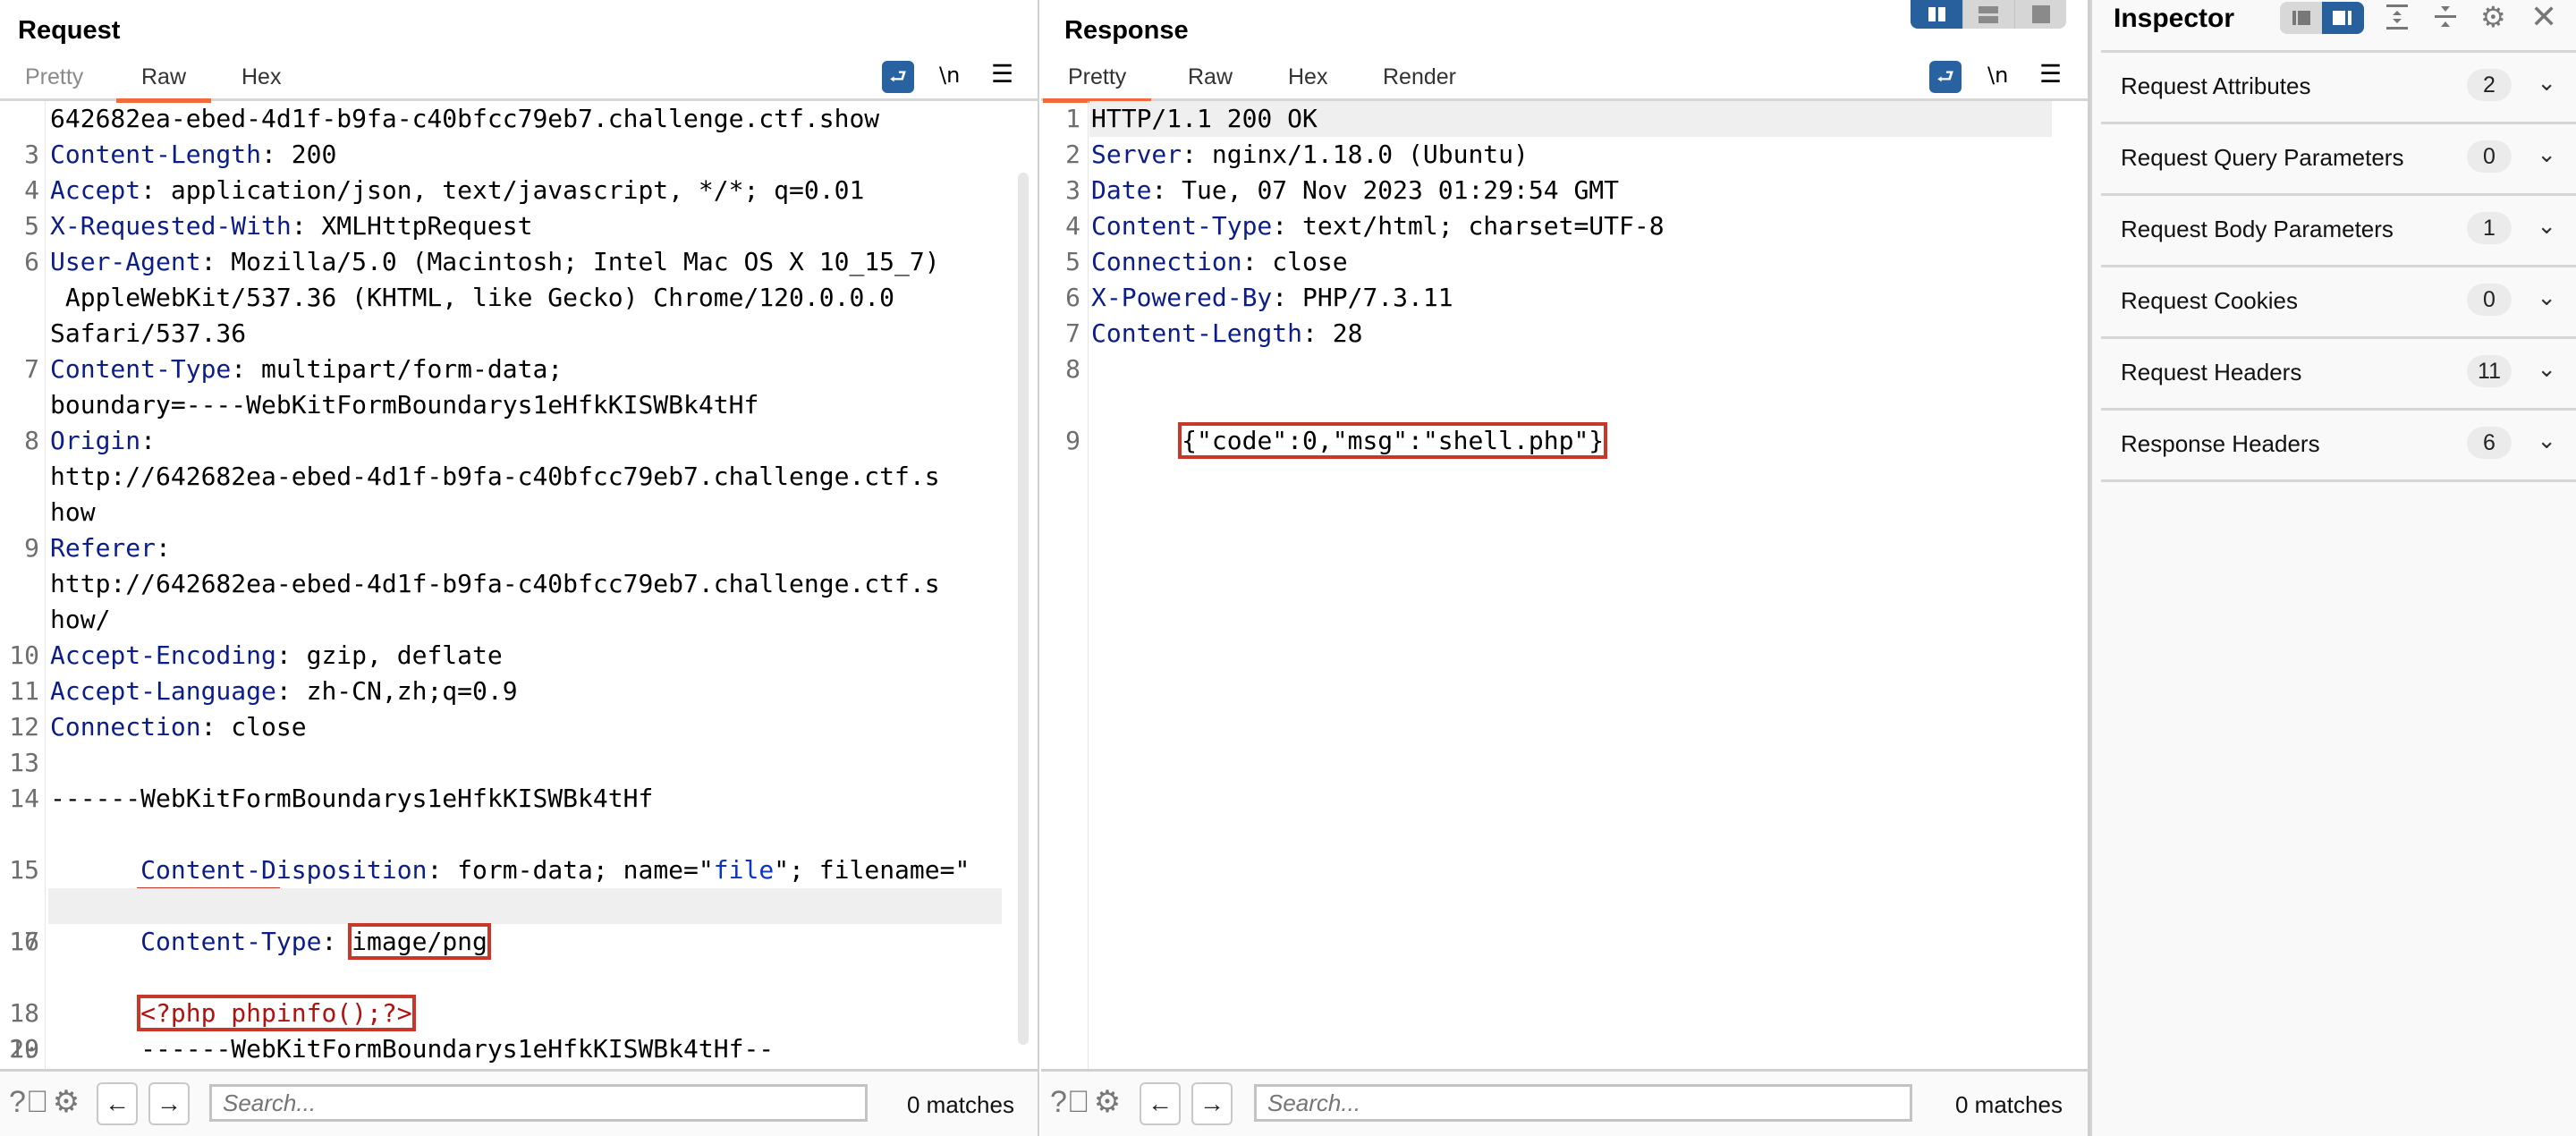  Describe the element at coordinates (125, 727) in the screenshot. I see `header-name: Connection` at that location.